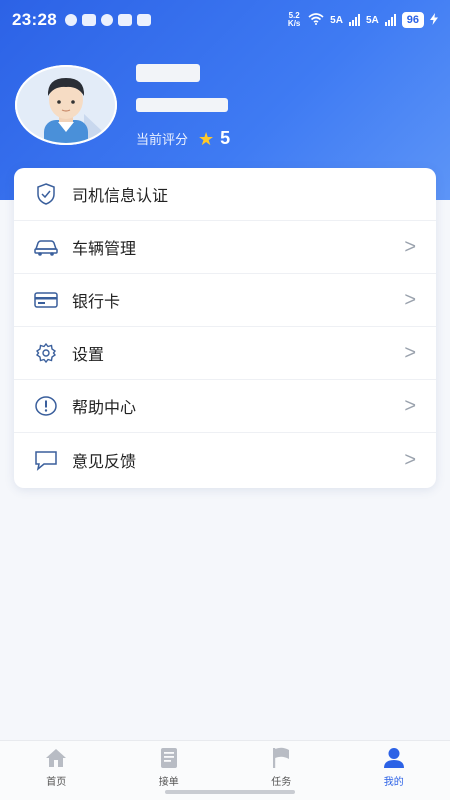 This screenshot has width=450, height=800. Describe the element at coordinates (46, 406) in the screenshot. I see `help-icon` at that location.